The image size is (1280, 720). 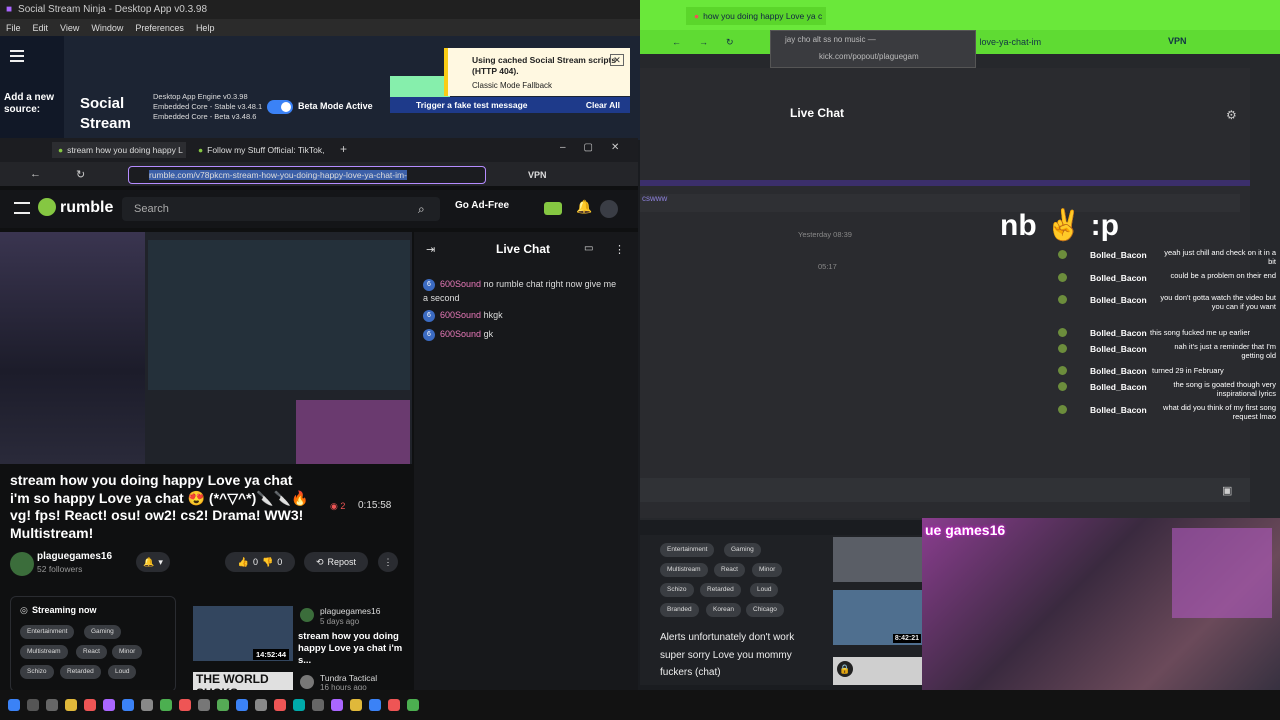 What do you see at coordinates (41, 28) in the screenshot?
I see `menu-edit: Edit` at bounding box center [41, 28].